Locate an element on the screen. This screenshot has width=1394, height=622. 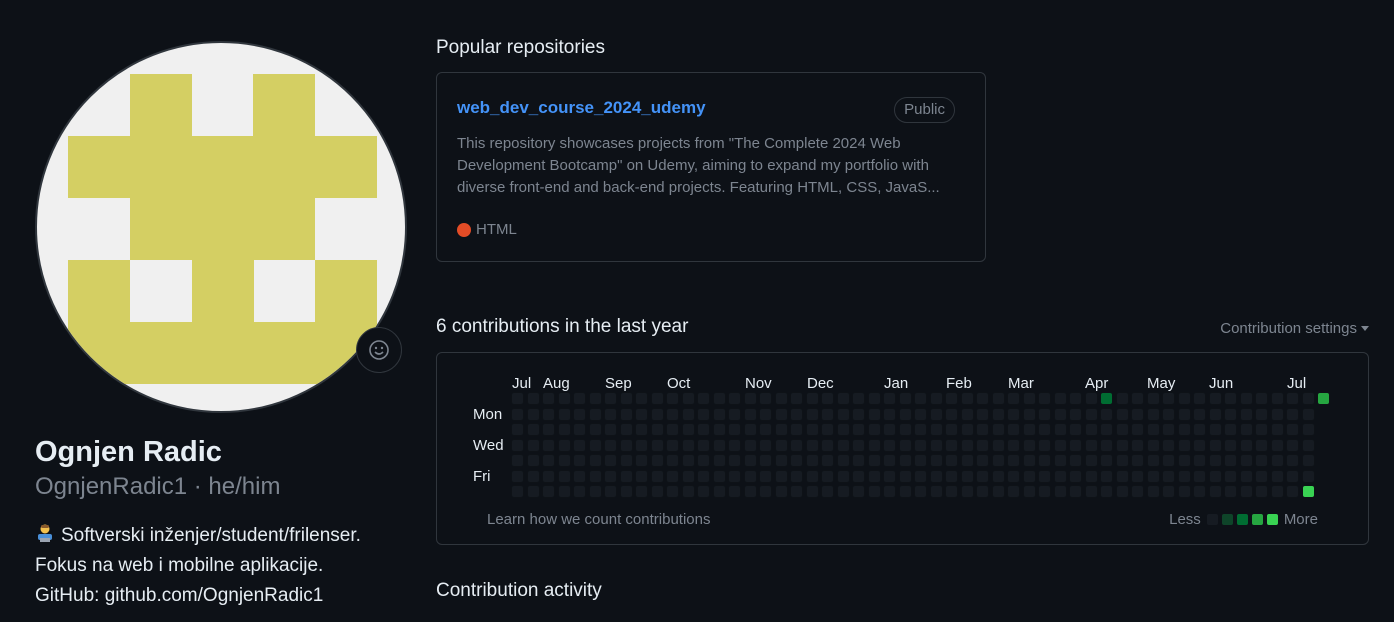
contribution-settings-dropdown: Contribution settings is located at coordinates (1294, 328).